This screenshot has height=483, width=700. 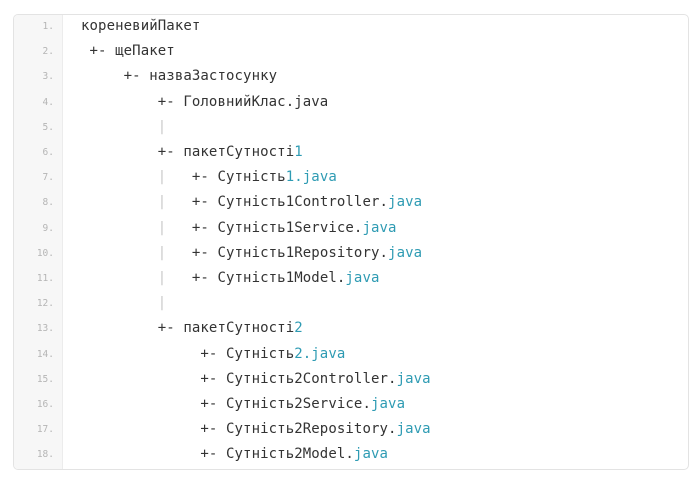 I want to click on code-token: +- Сутність2Model., so click(x=217, y=454).